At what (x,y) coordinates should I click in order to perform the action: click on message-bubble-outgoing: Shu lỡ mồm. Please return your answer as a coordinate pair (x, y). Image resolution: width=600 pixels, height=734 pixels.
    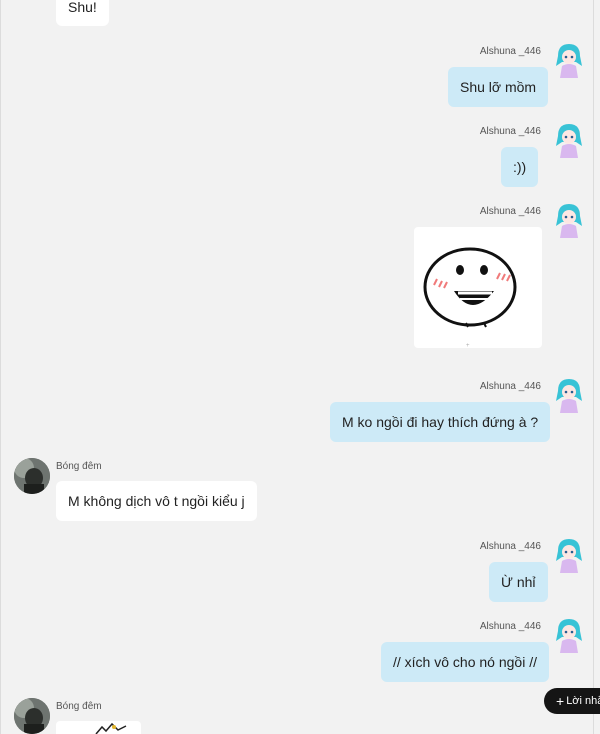
    Looking at the image, I should click on (498, 87).